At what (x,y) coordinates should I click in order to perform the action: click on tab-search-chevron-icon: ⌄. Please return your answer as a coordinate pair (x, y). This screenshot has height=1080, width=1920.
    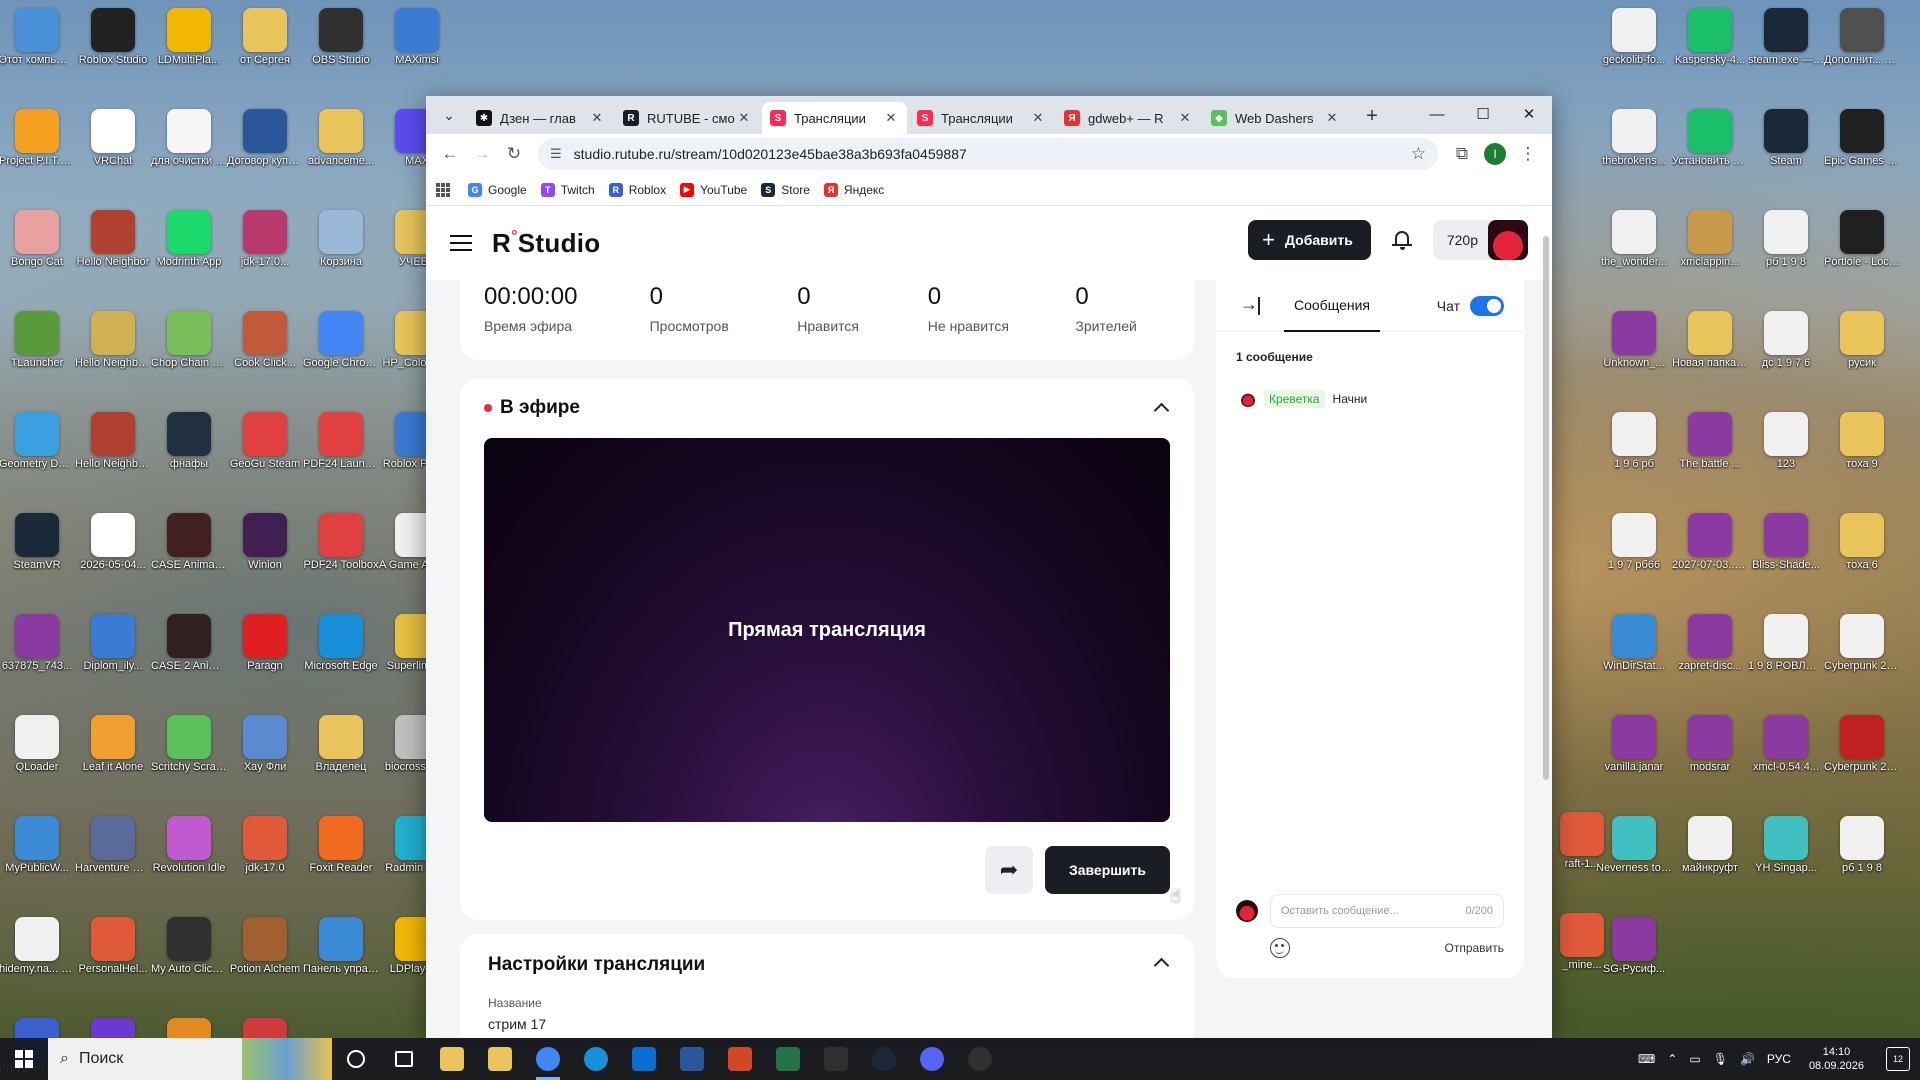
    Looking at the image, I should click on (449, 115).